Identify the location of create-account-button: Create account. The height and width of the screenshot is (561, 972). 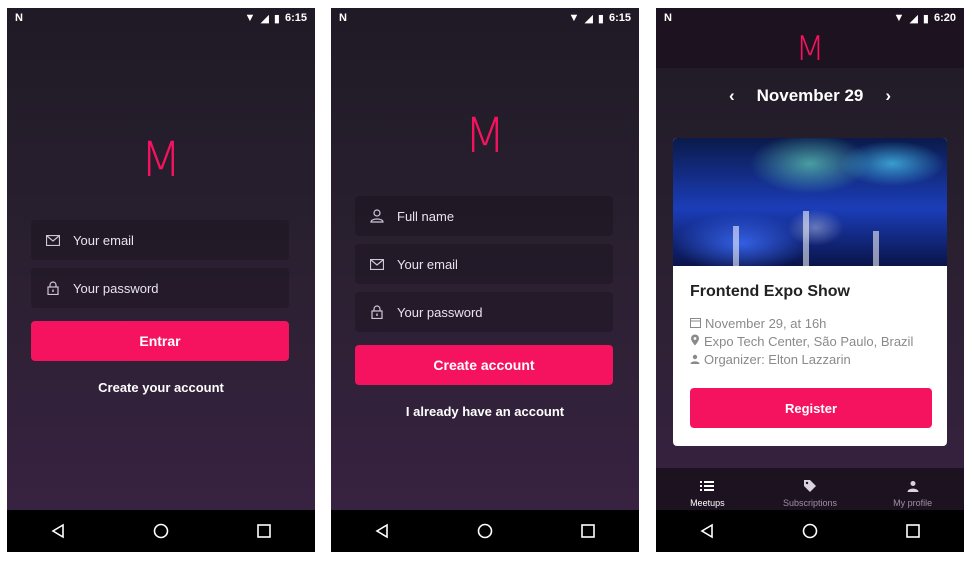
(484, 365).